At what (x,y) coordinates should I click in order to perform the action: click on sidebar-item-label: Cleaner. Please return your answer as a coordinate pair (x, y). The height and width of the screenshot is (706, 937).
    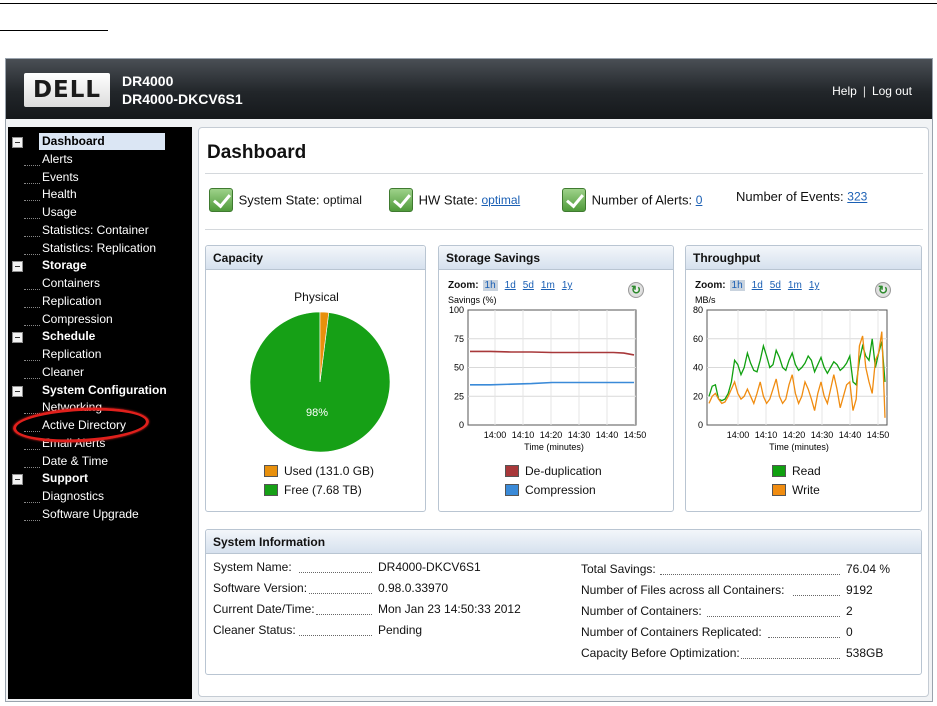
    Looking at the image, I should click on (63, 371).